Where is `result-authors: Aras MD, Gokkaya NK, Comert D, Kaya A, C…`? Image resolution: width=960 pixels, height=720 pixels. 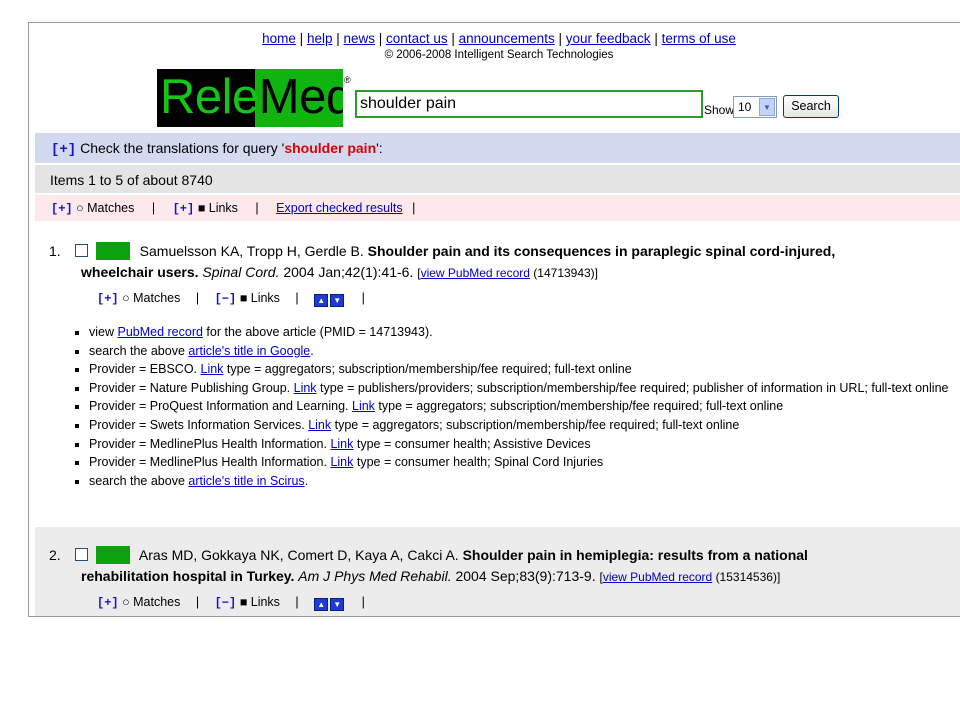 result-authors: Aras MD, Gokkaya NK, Comert D, Kaya A, C… is located at coordinates (298, 555).